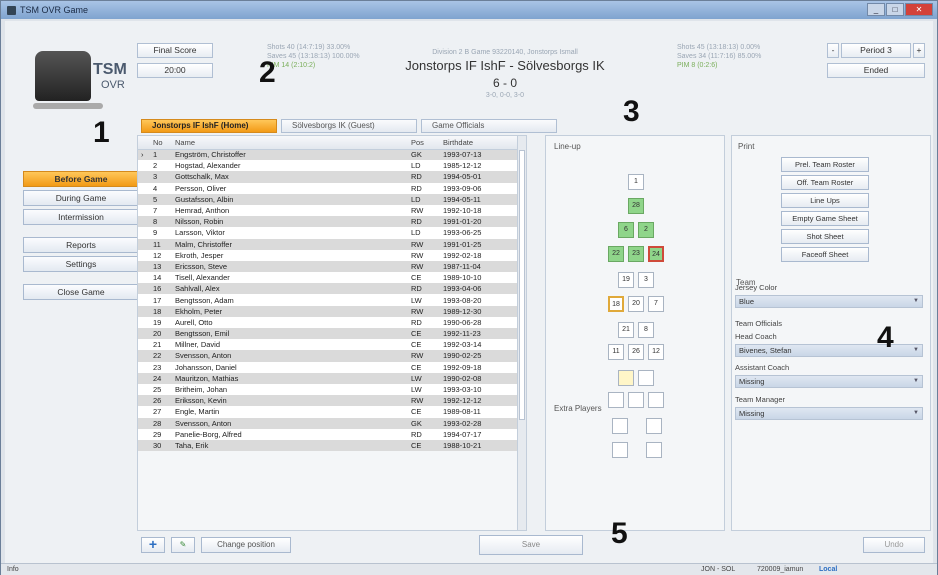  What do you see at coordinates (332, 334) in the screenshot?
I see `table-row: 20 Bengtsson, Emil CE 1992-11-23` at bounding box center [332, 334].